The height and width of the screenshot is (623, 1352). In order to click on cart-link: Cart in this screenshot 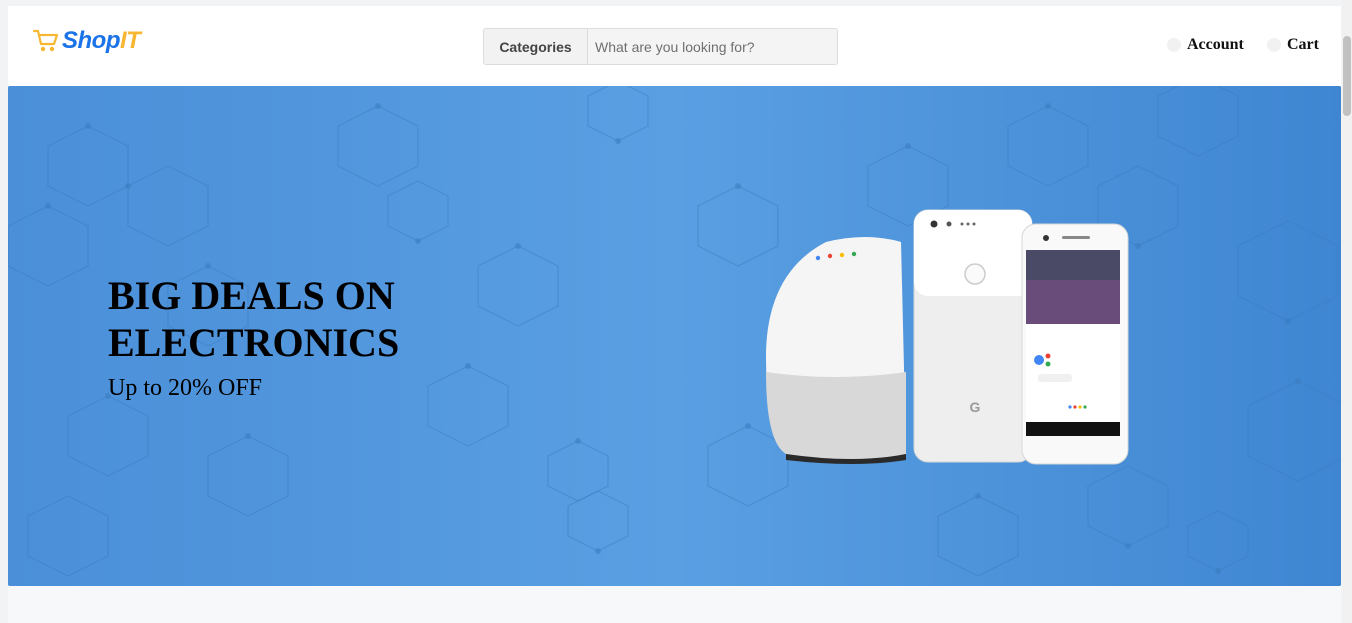, I will do `click(1293, 45)`.